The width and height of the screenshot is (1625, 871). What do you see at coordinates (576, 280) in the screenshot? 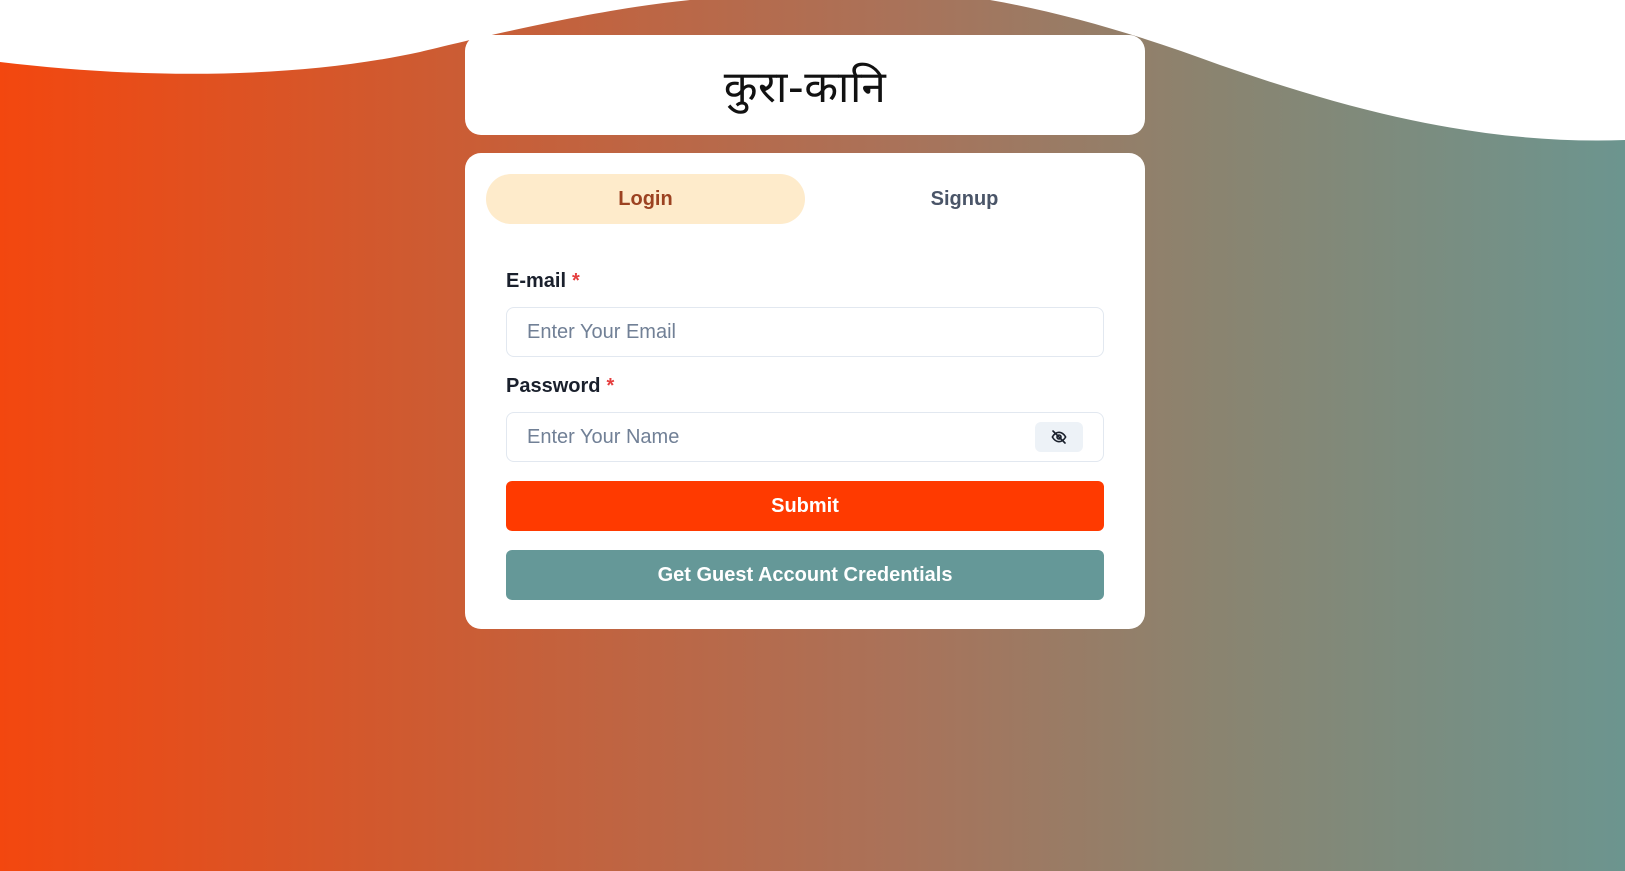
I see `email-required-mark: *` at bounding box center [576, 280].